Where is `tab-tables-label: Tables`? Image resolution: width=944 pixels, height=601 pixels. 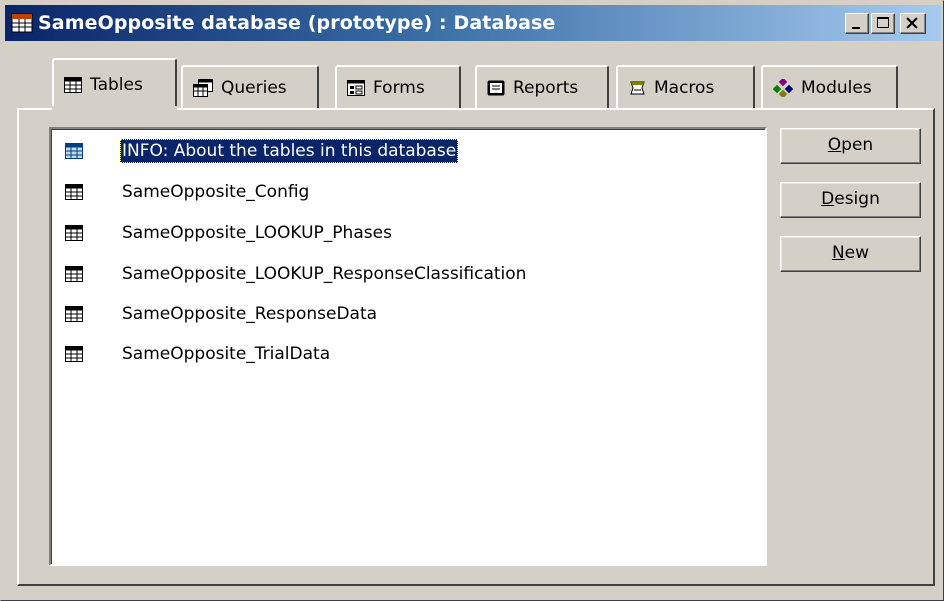
tab-tables-label: Tables is located at coordinates (116, 85).